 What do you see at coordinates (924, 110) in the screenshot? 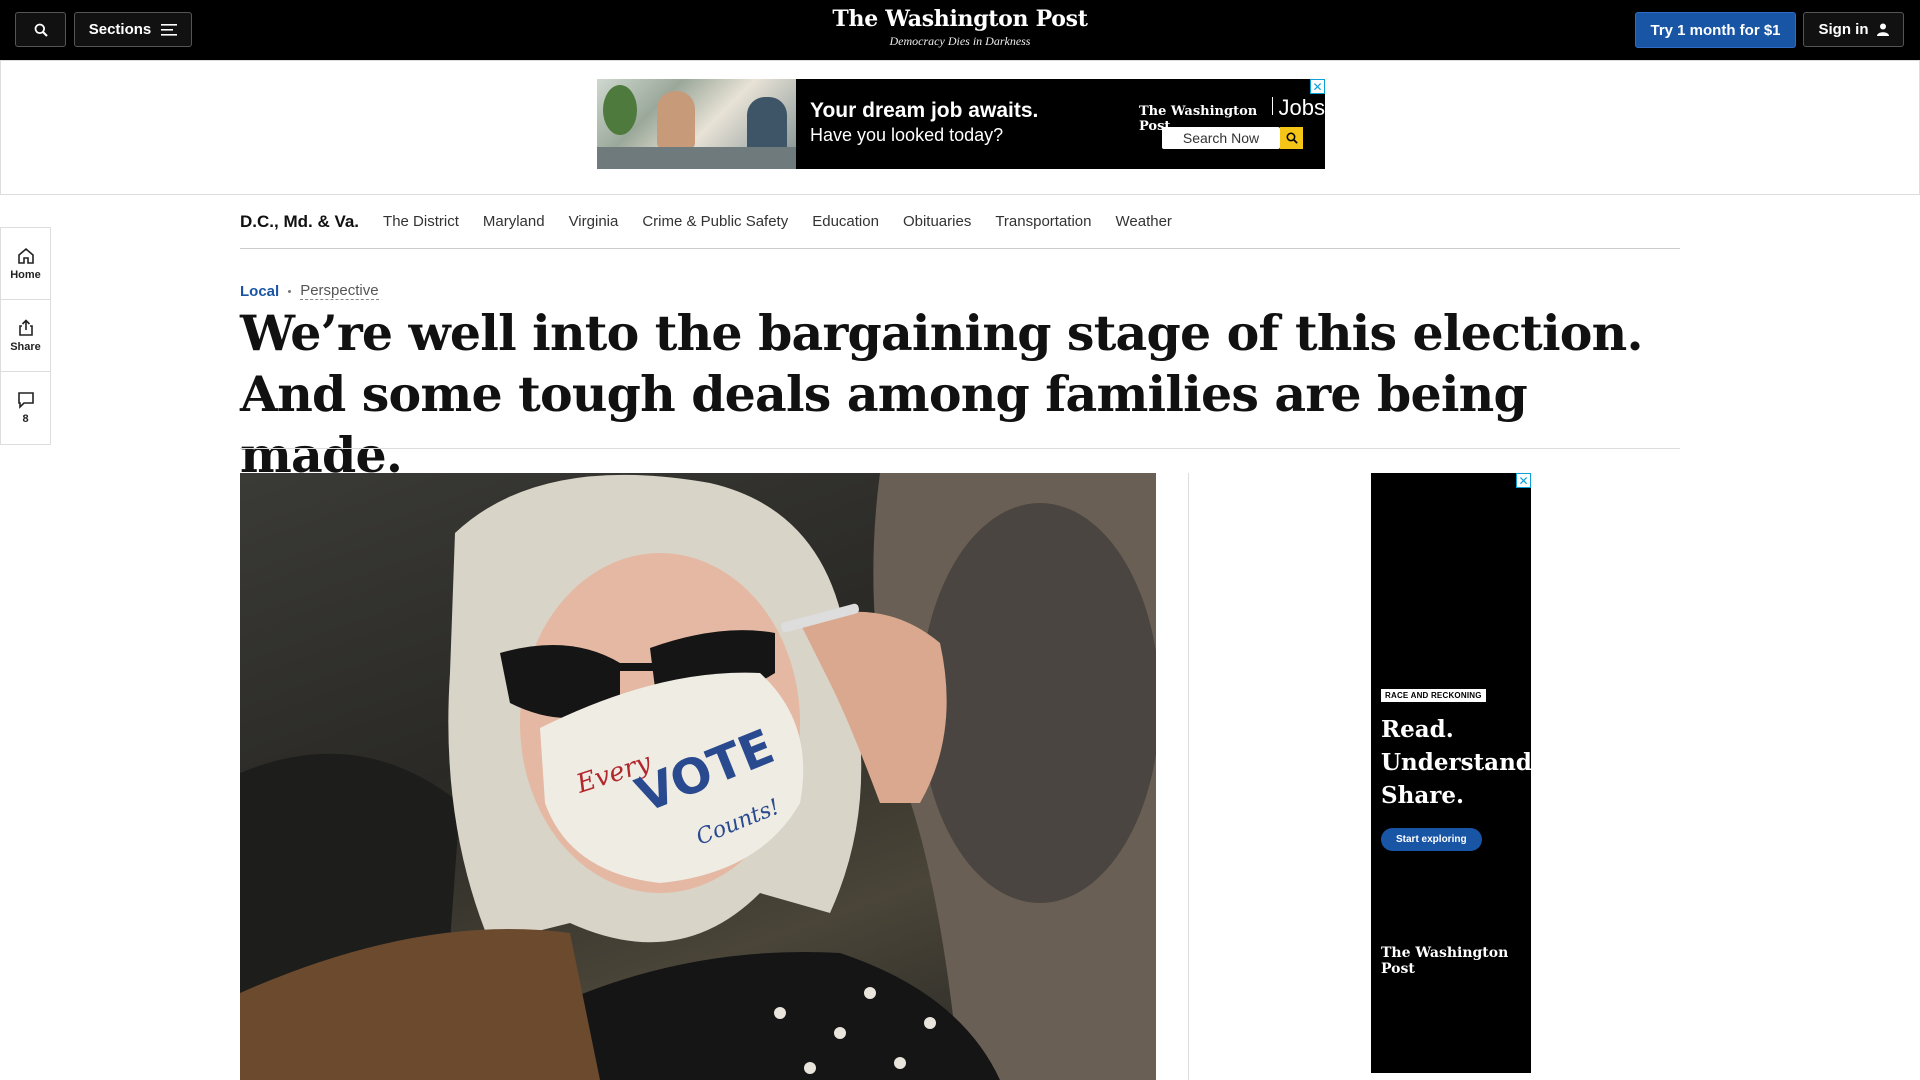
I see `ad-headline: Your dream job awaits.` at bounding box center [924, 110].